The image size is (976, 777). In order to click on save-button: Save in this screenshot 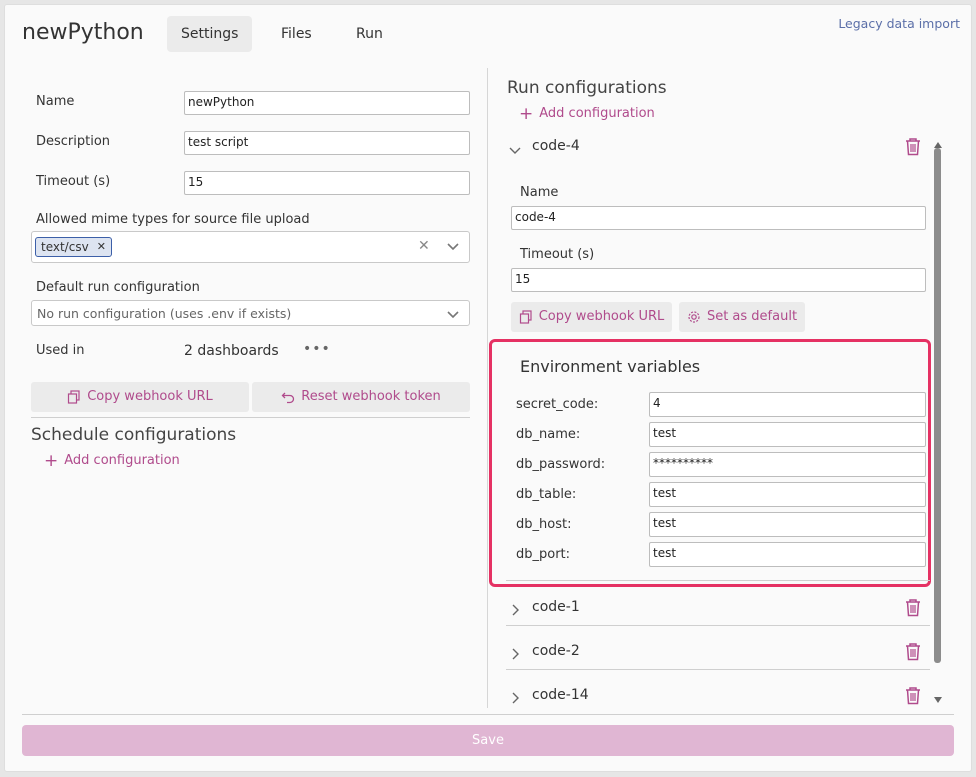, I will do `click(488, 740)`.